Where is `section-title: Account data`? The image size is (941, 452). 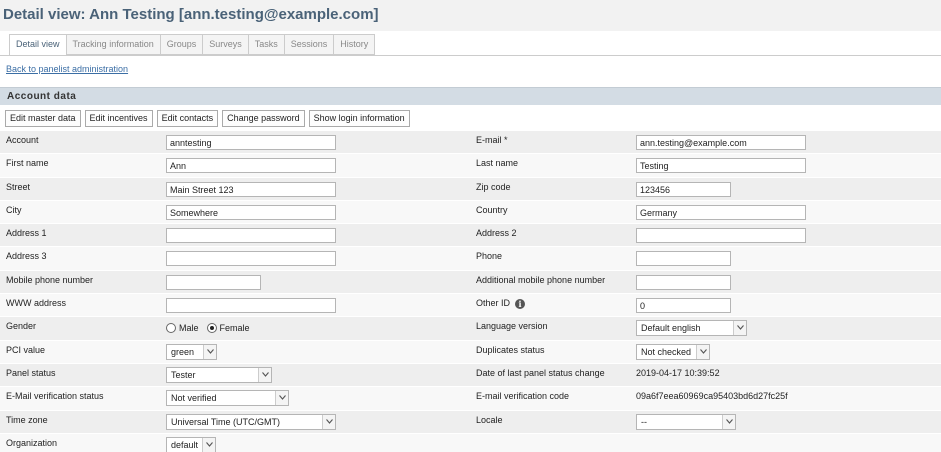 section-title: Account data is located at coordinates (42, 96).